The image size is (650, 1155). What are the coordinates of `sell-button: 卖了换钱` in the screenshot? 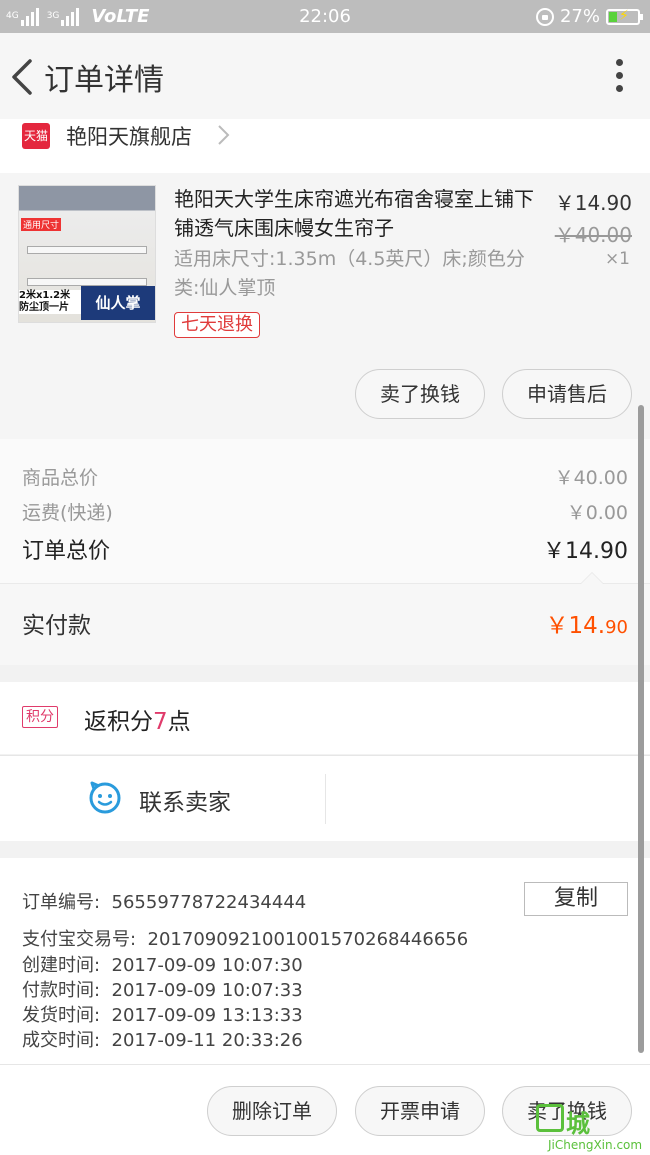 It's located at (420, 394).